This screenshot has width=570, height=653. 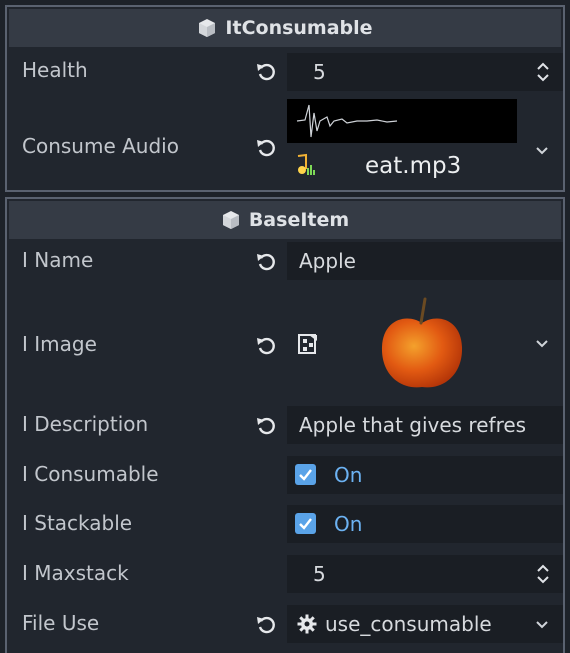 I want to click on consume-audio-resource: eat.mp3, so click(x=425, y=143).